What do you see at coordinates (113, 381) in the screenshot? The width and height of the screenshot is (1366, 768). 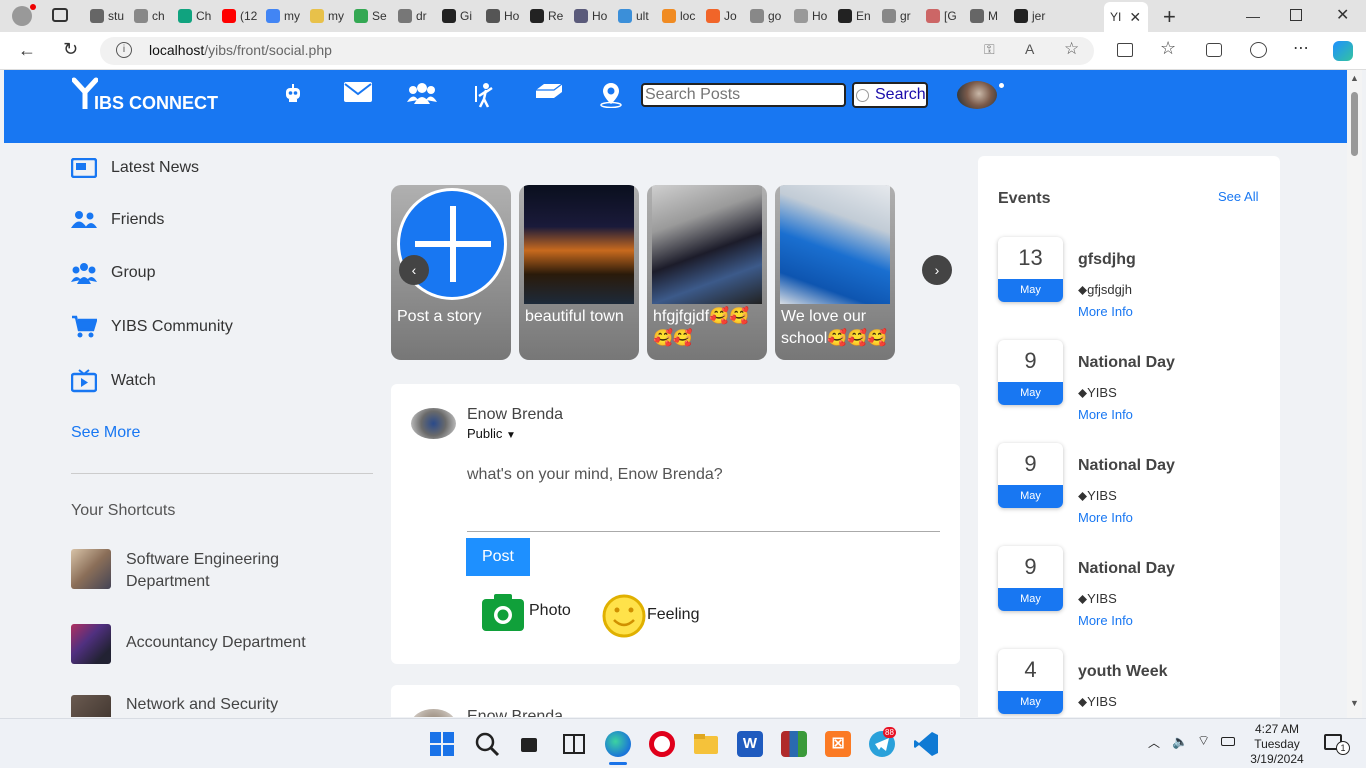 I see `sidebar-item-watch: Watch` at bounding box center [113, 381].